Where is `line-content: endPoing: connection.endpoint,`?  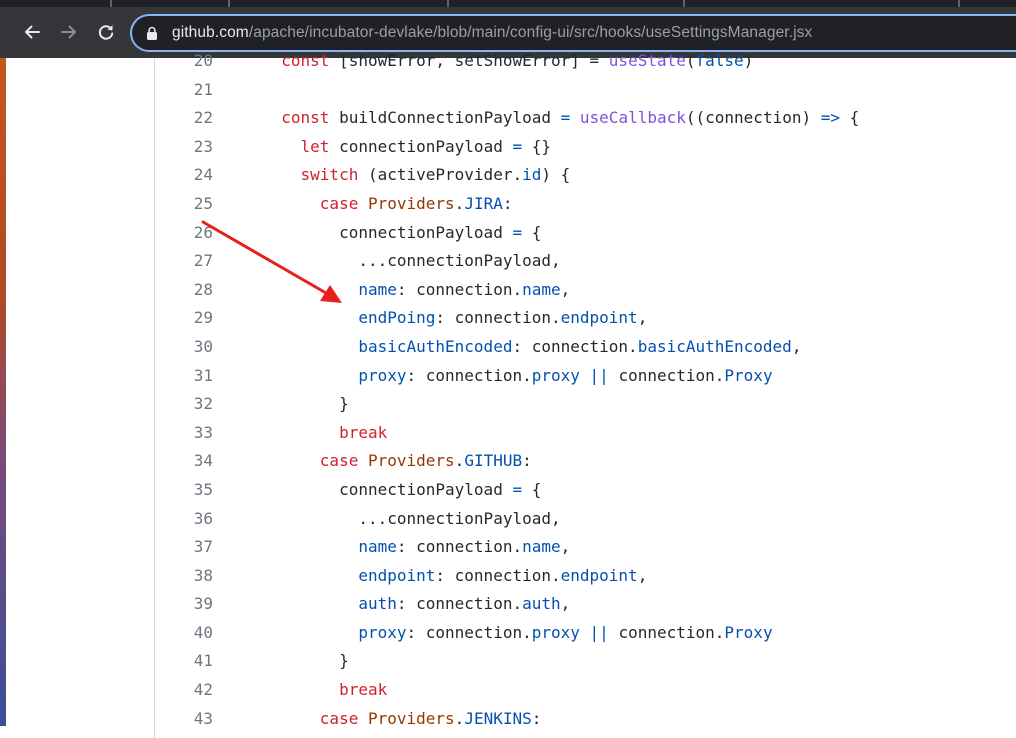
line-content: endPoing: connection.endpoint, is located at coordinates (454, 318).